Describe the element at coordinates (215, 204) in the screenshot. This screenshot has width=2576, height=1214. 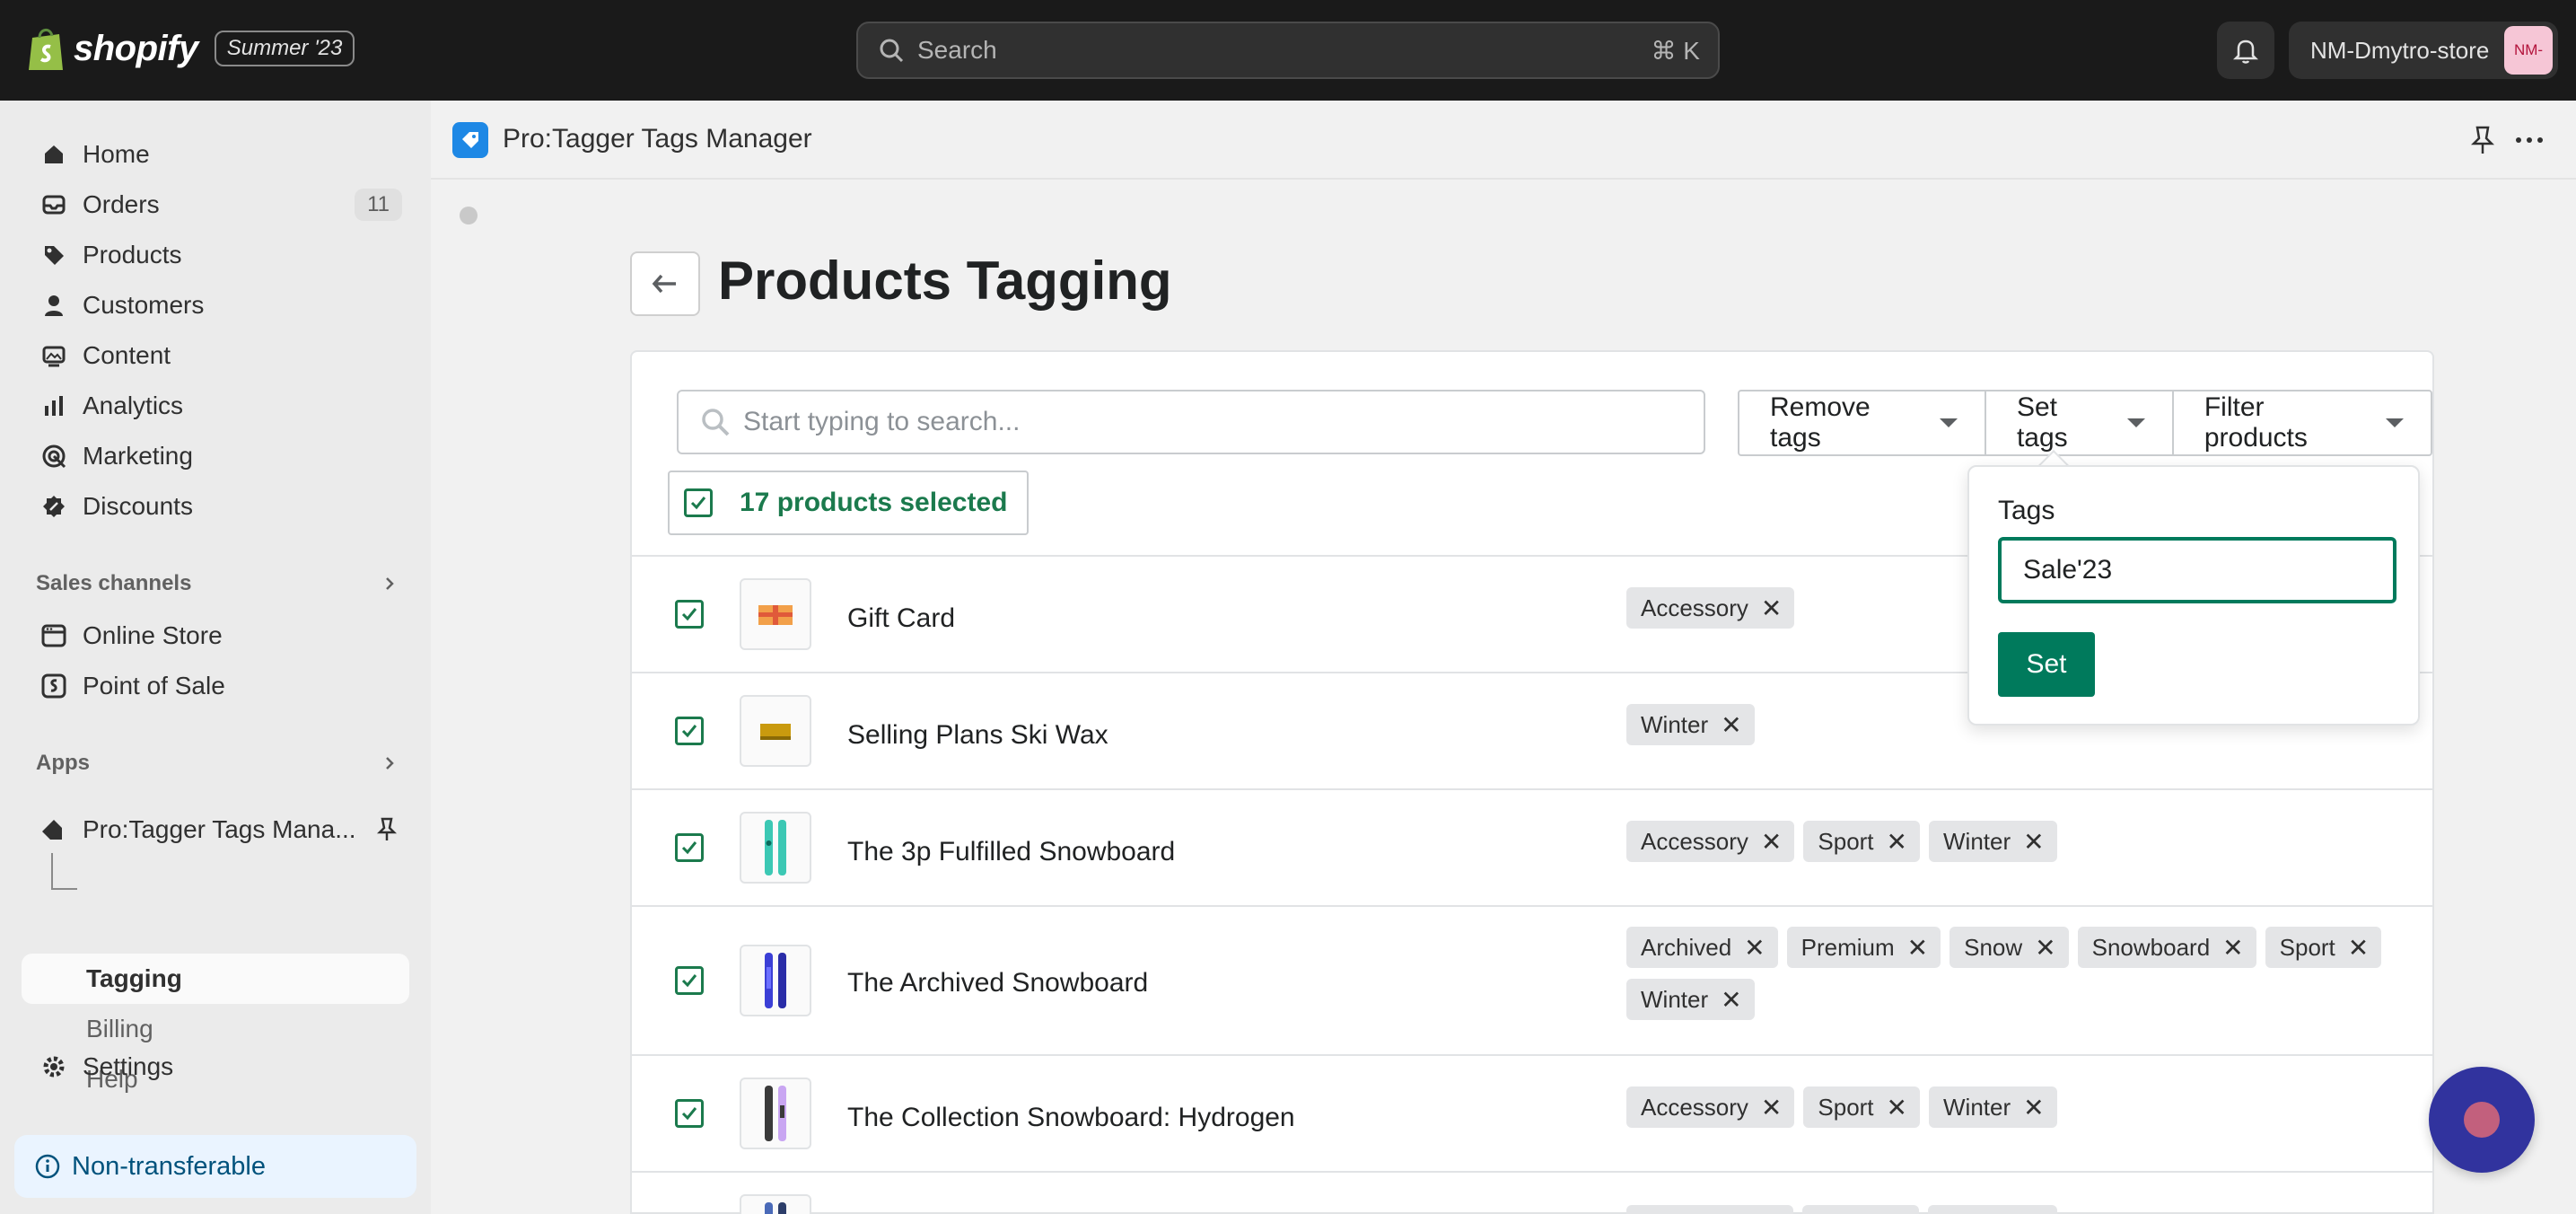
I see `sidebar-item-orders: Orders 11` at that location.